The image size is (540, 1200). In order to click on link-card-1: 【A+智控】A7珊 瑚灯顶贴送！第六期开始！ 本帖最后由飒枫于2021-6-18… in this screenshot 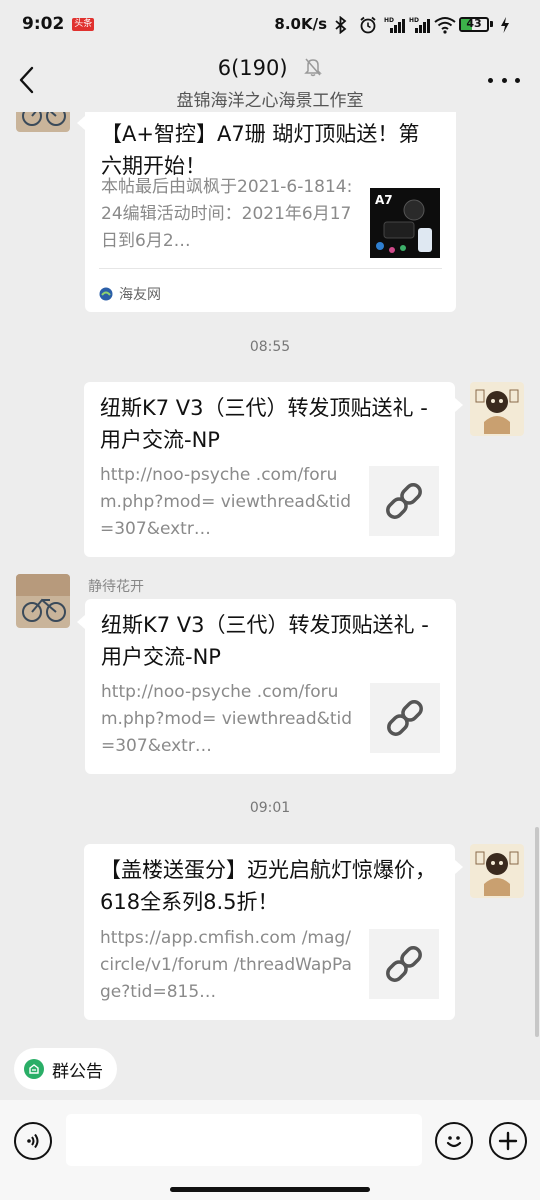, I will do `click(270, 212)`.